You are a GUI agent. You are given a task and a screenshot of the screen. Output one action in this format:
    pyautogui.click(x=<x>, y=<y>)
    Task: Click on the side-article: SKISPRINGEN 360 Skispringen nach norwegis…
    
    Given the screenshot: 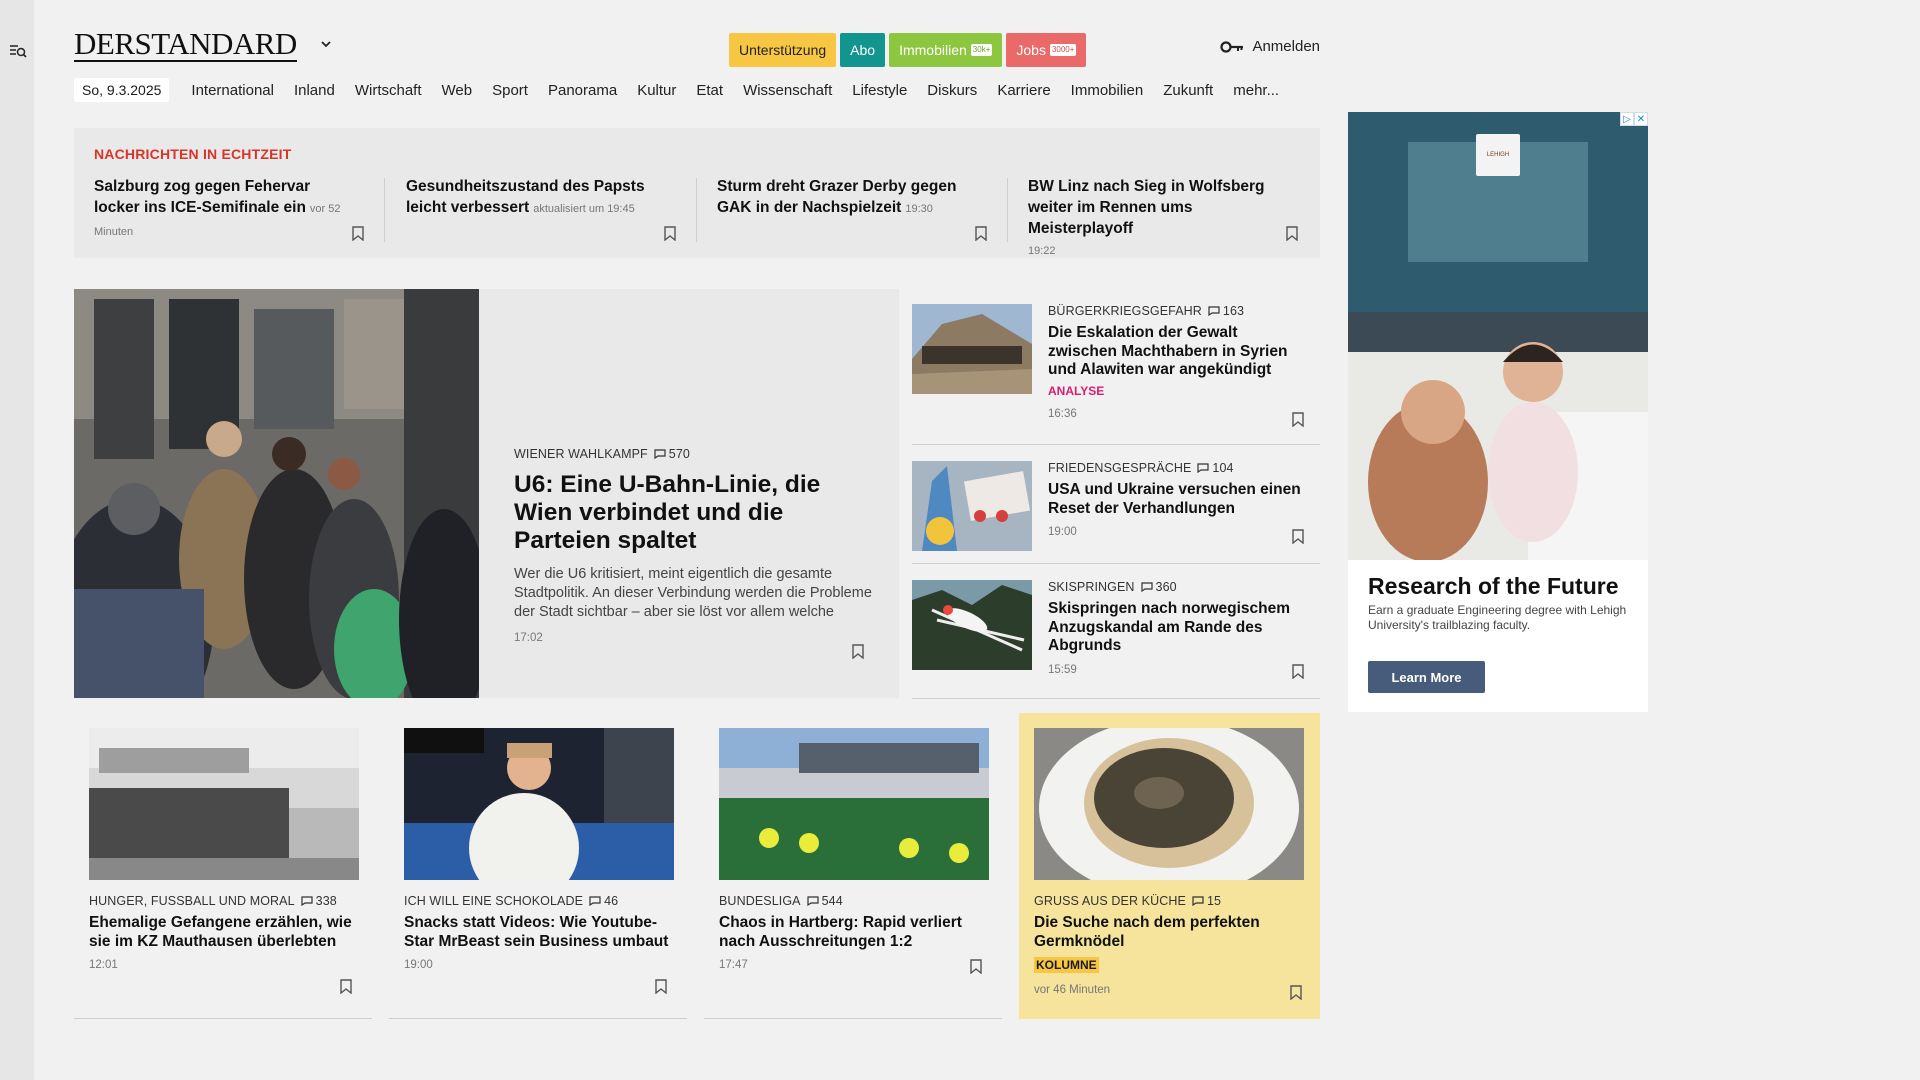 What is the action you would take?
    pyautogui.click(x=1116, y=632)
    